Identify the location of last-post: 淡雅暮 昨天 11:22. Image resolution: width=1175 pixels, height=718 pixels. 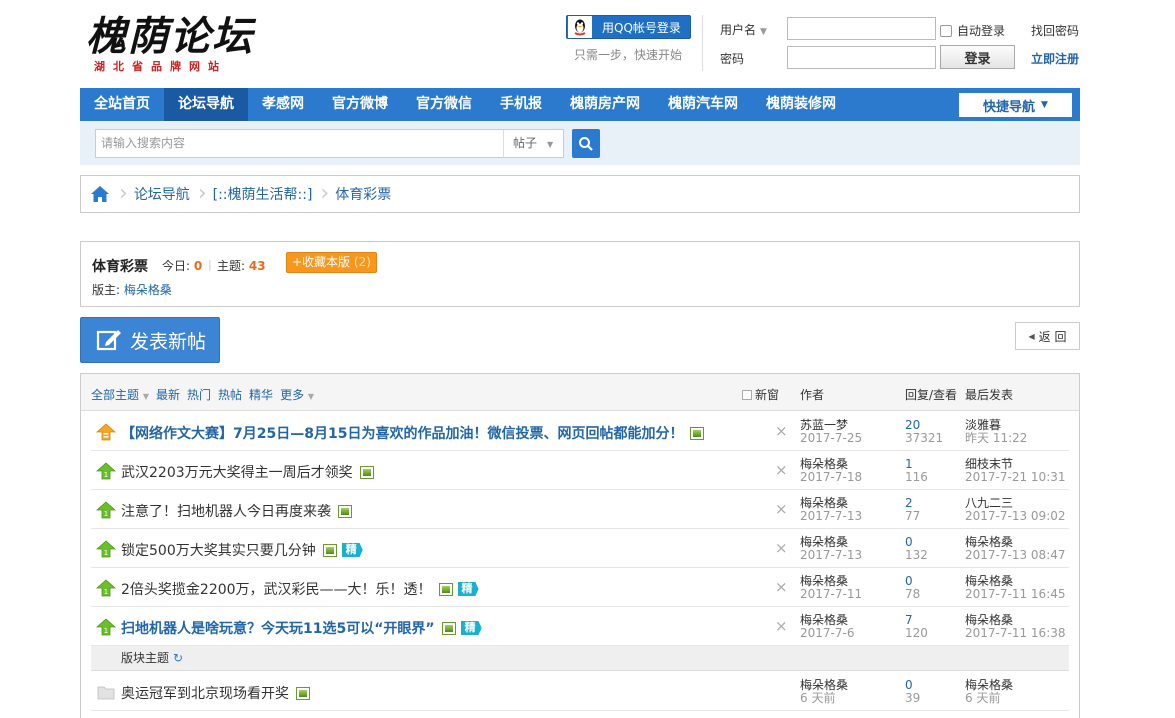
(996, 432).